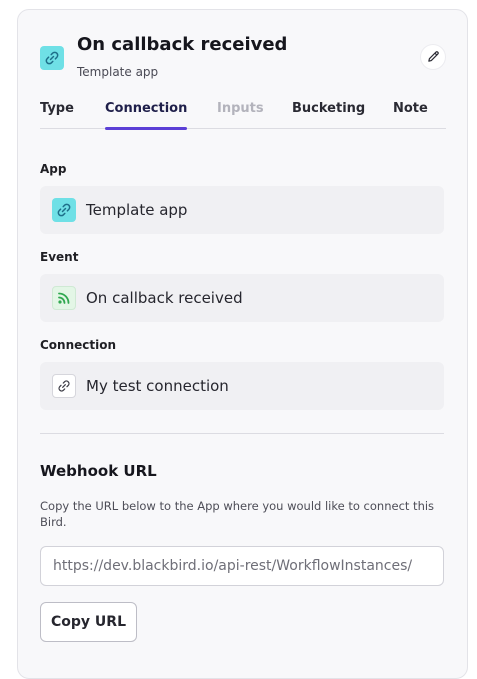  What do you see at coordinates (240, 115) in the screenshot?
I see `tab-inputs: Inputs` at bounding box center [240, 115].